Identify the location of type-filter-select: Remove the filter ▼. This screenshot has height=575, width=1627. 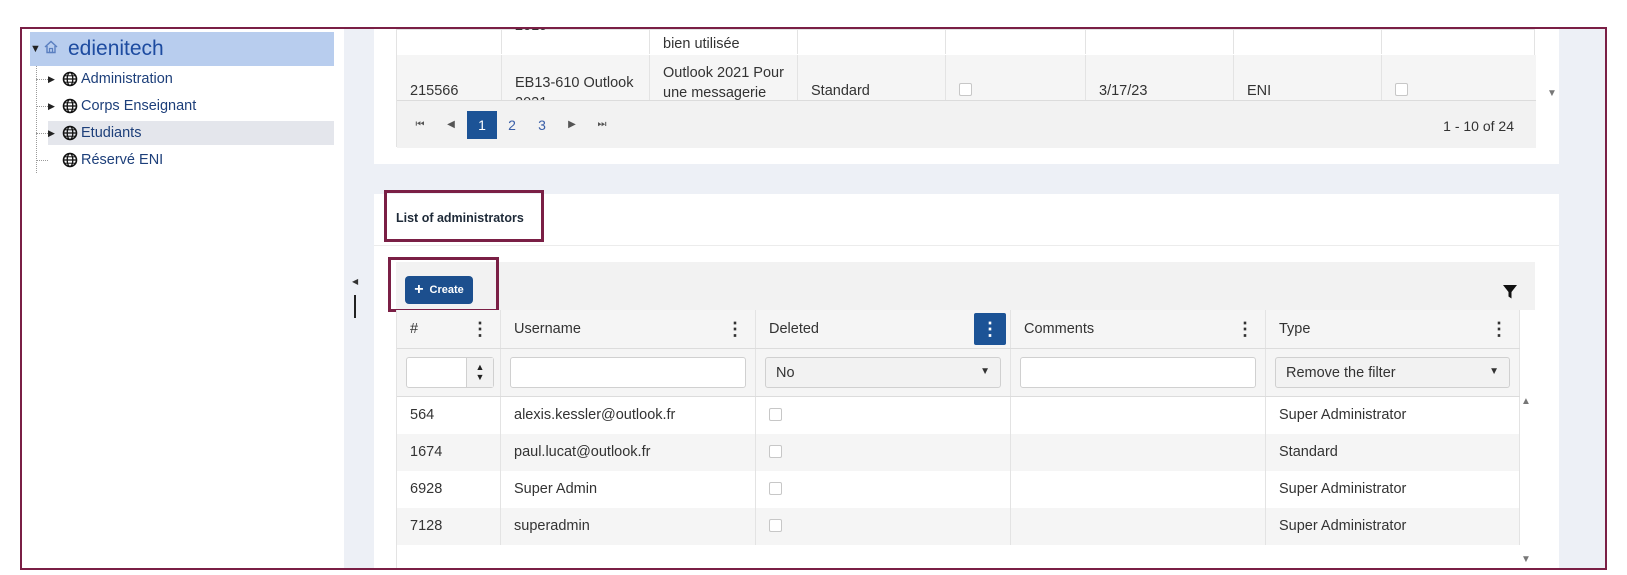
(1392, 372).